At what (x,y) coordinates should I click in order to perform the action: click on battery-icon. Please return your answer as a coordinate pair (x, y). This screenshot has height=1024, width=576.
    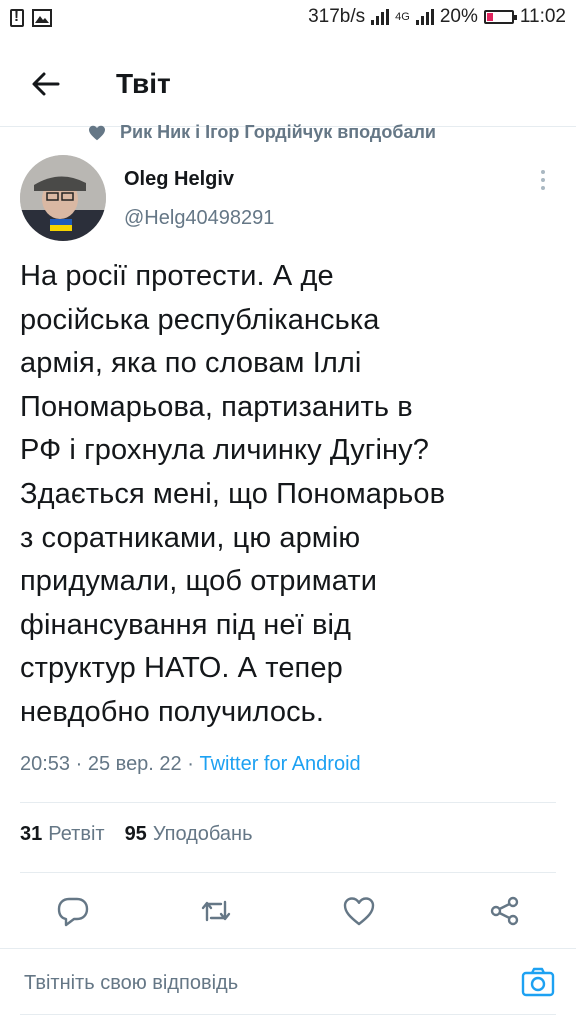
    Looking at the image, I should click on (500, 17).